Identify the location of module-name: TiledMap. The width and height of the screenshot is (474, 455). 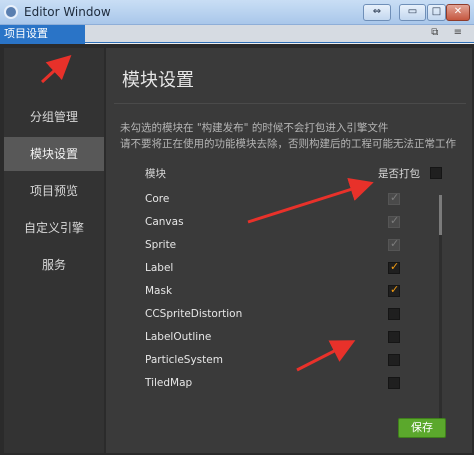
(169, 383).